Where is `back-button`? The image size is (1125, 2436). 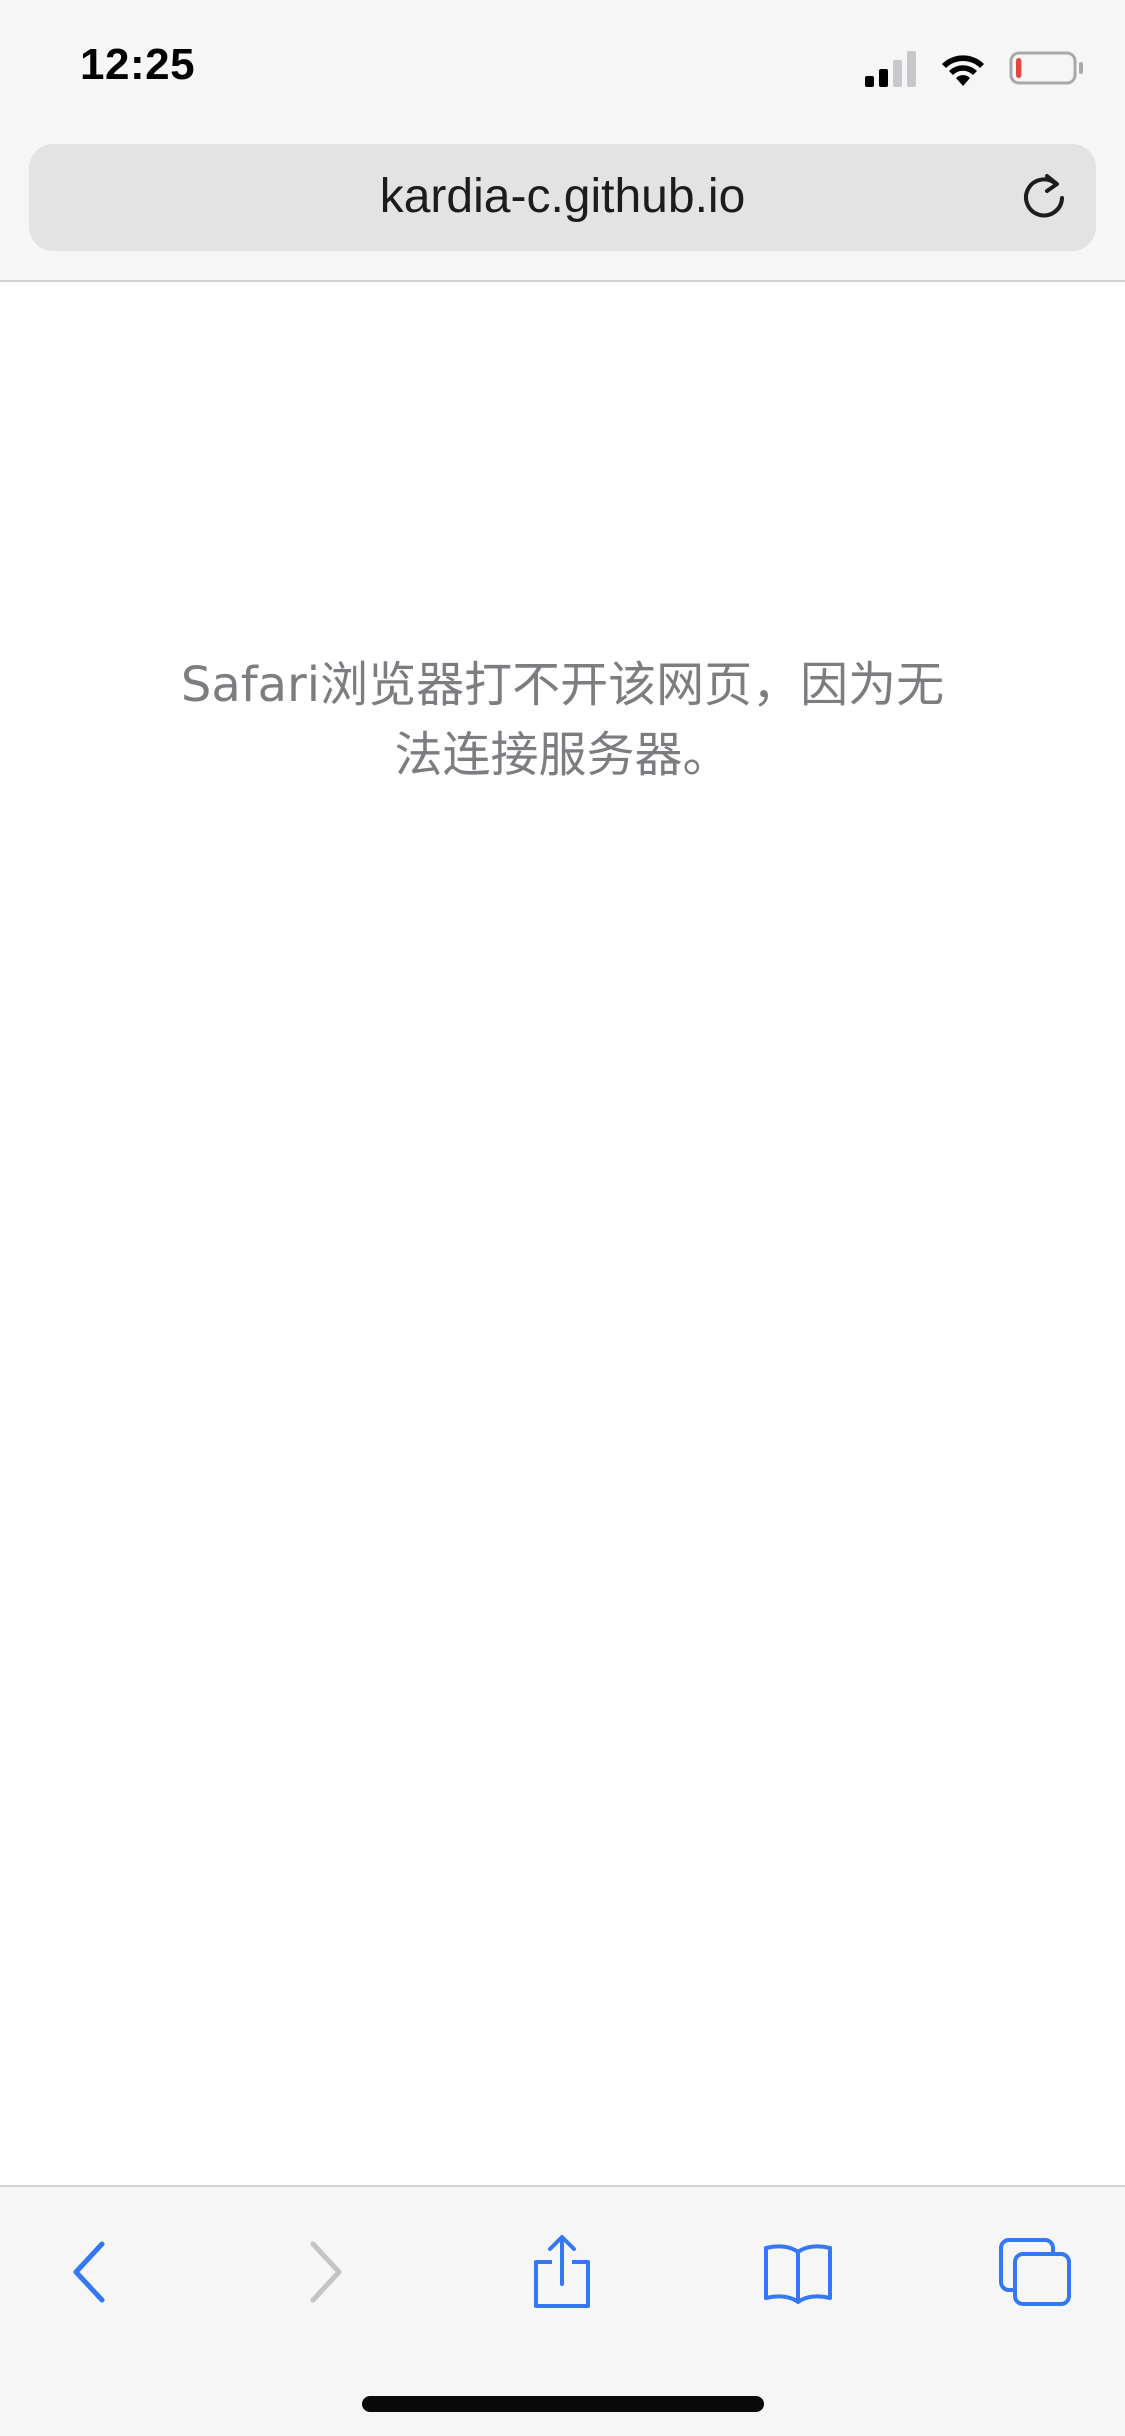 back-button is located at coordinates (90, 2272).